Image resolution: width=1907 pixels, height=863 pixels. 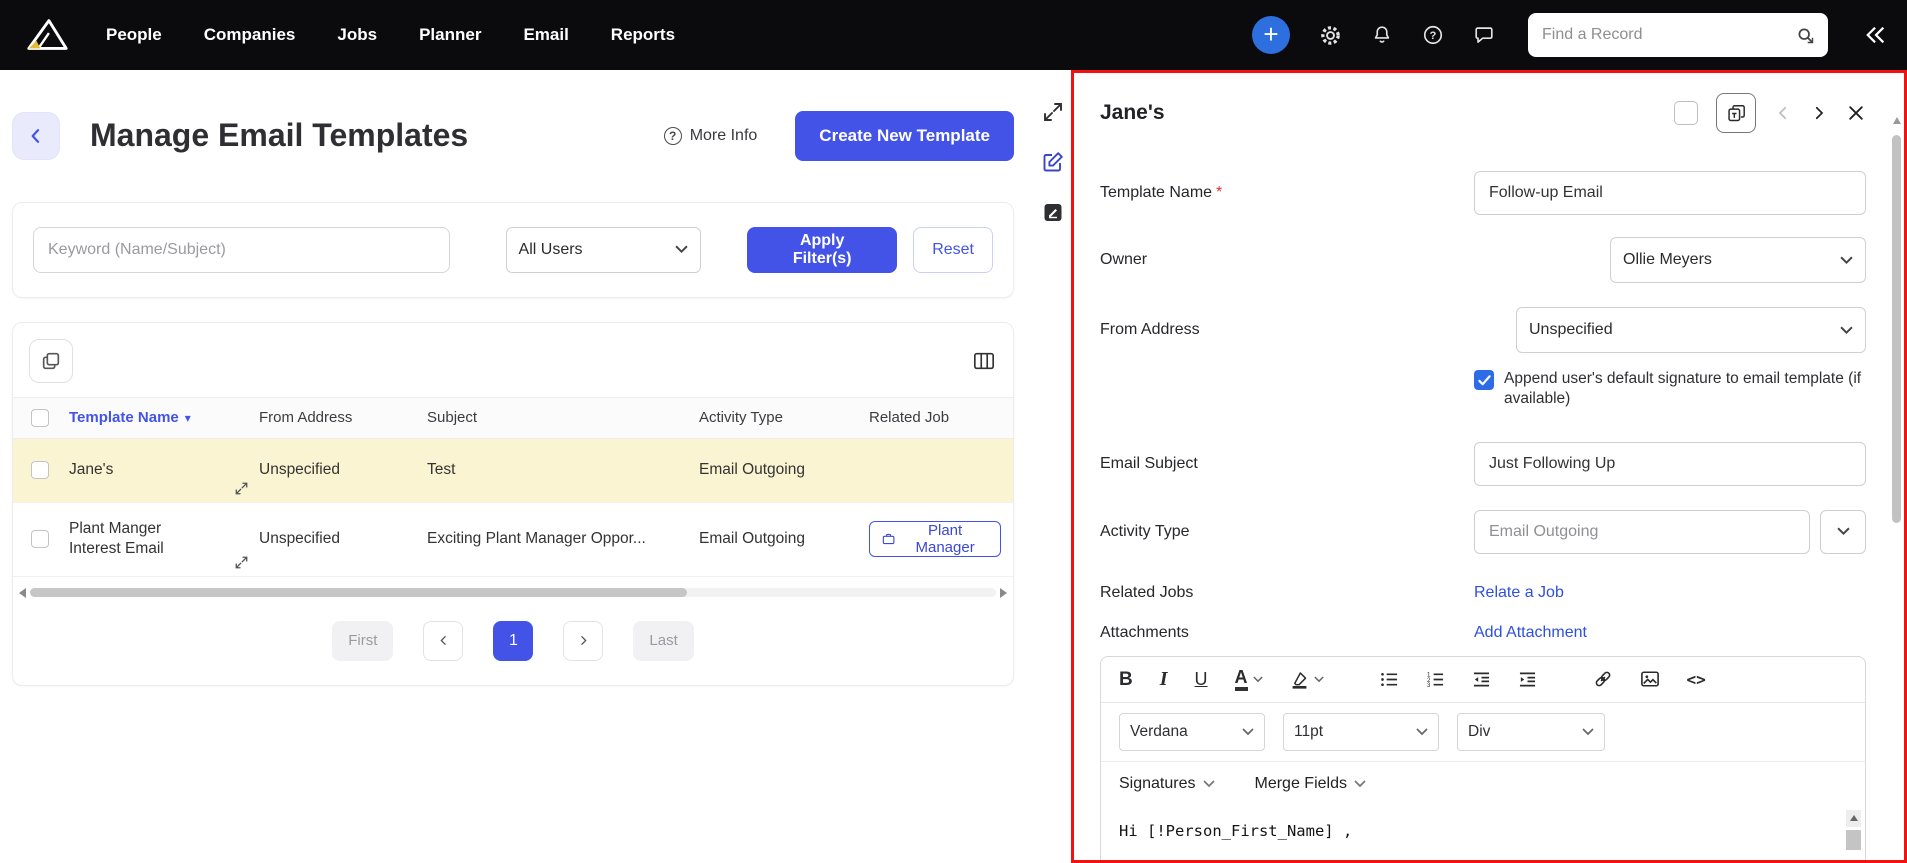 What do you see at coordinates (1667, 35) in the screenshot?
I see `global-search-input` at bounding box center [1667, 35].